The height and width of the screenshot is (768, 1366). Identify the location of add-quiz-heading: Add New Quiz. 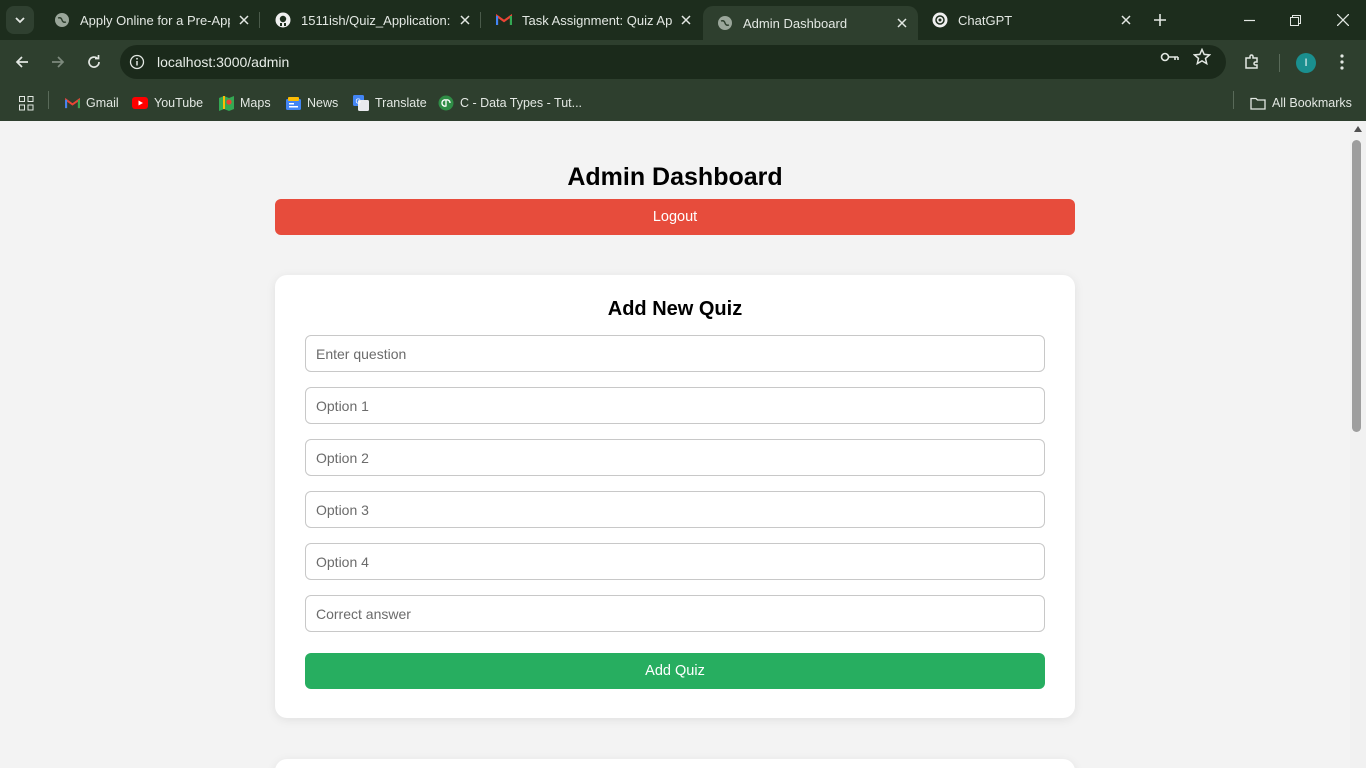
(675, 309).